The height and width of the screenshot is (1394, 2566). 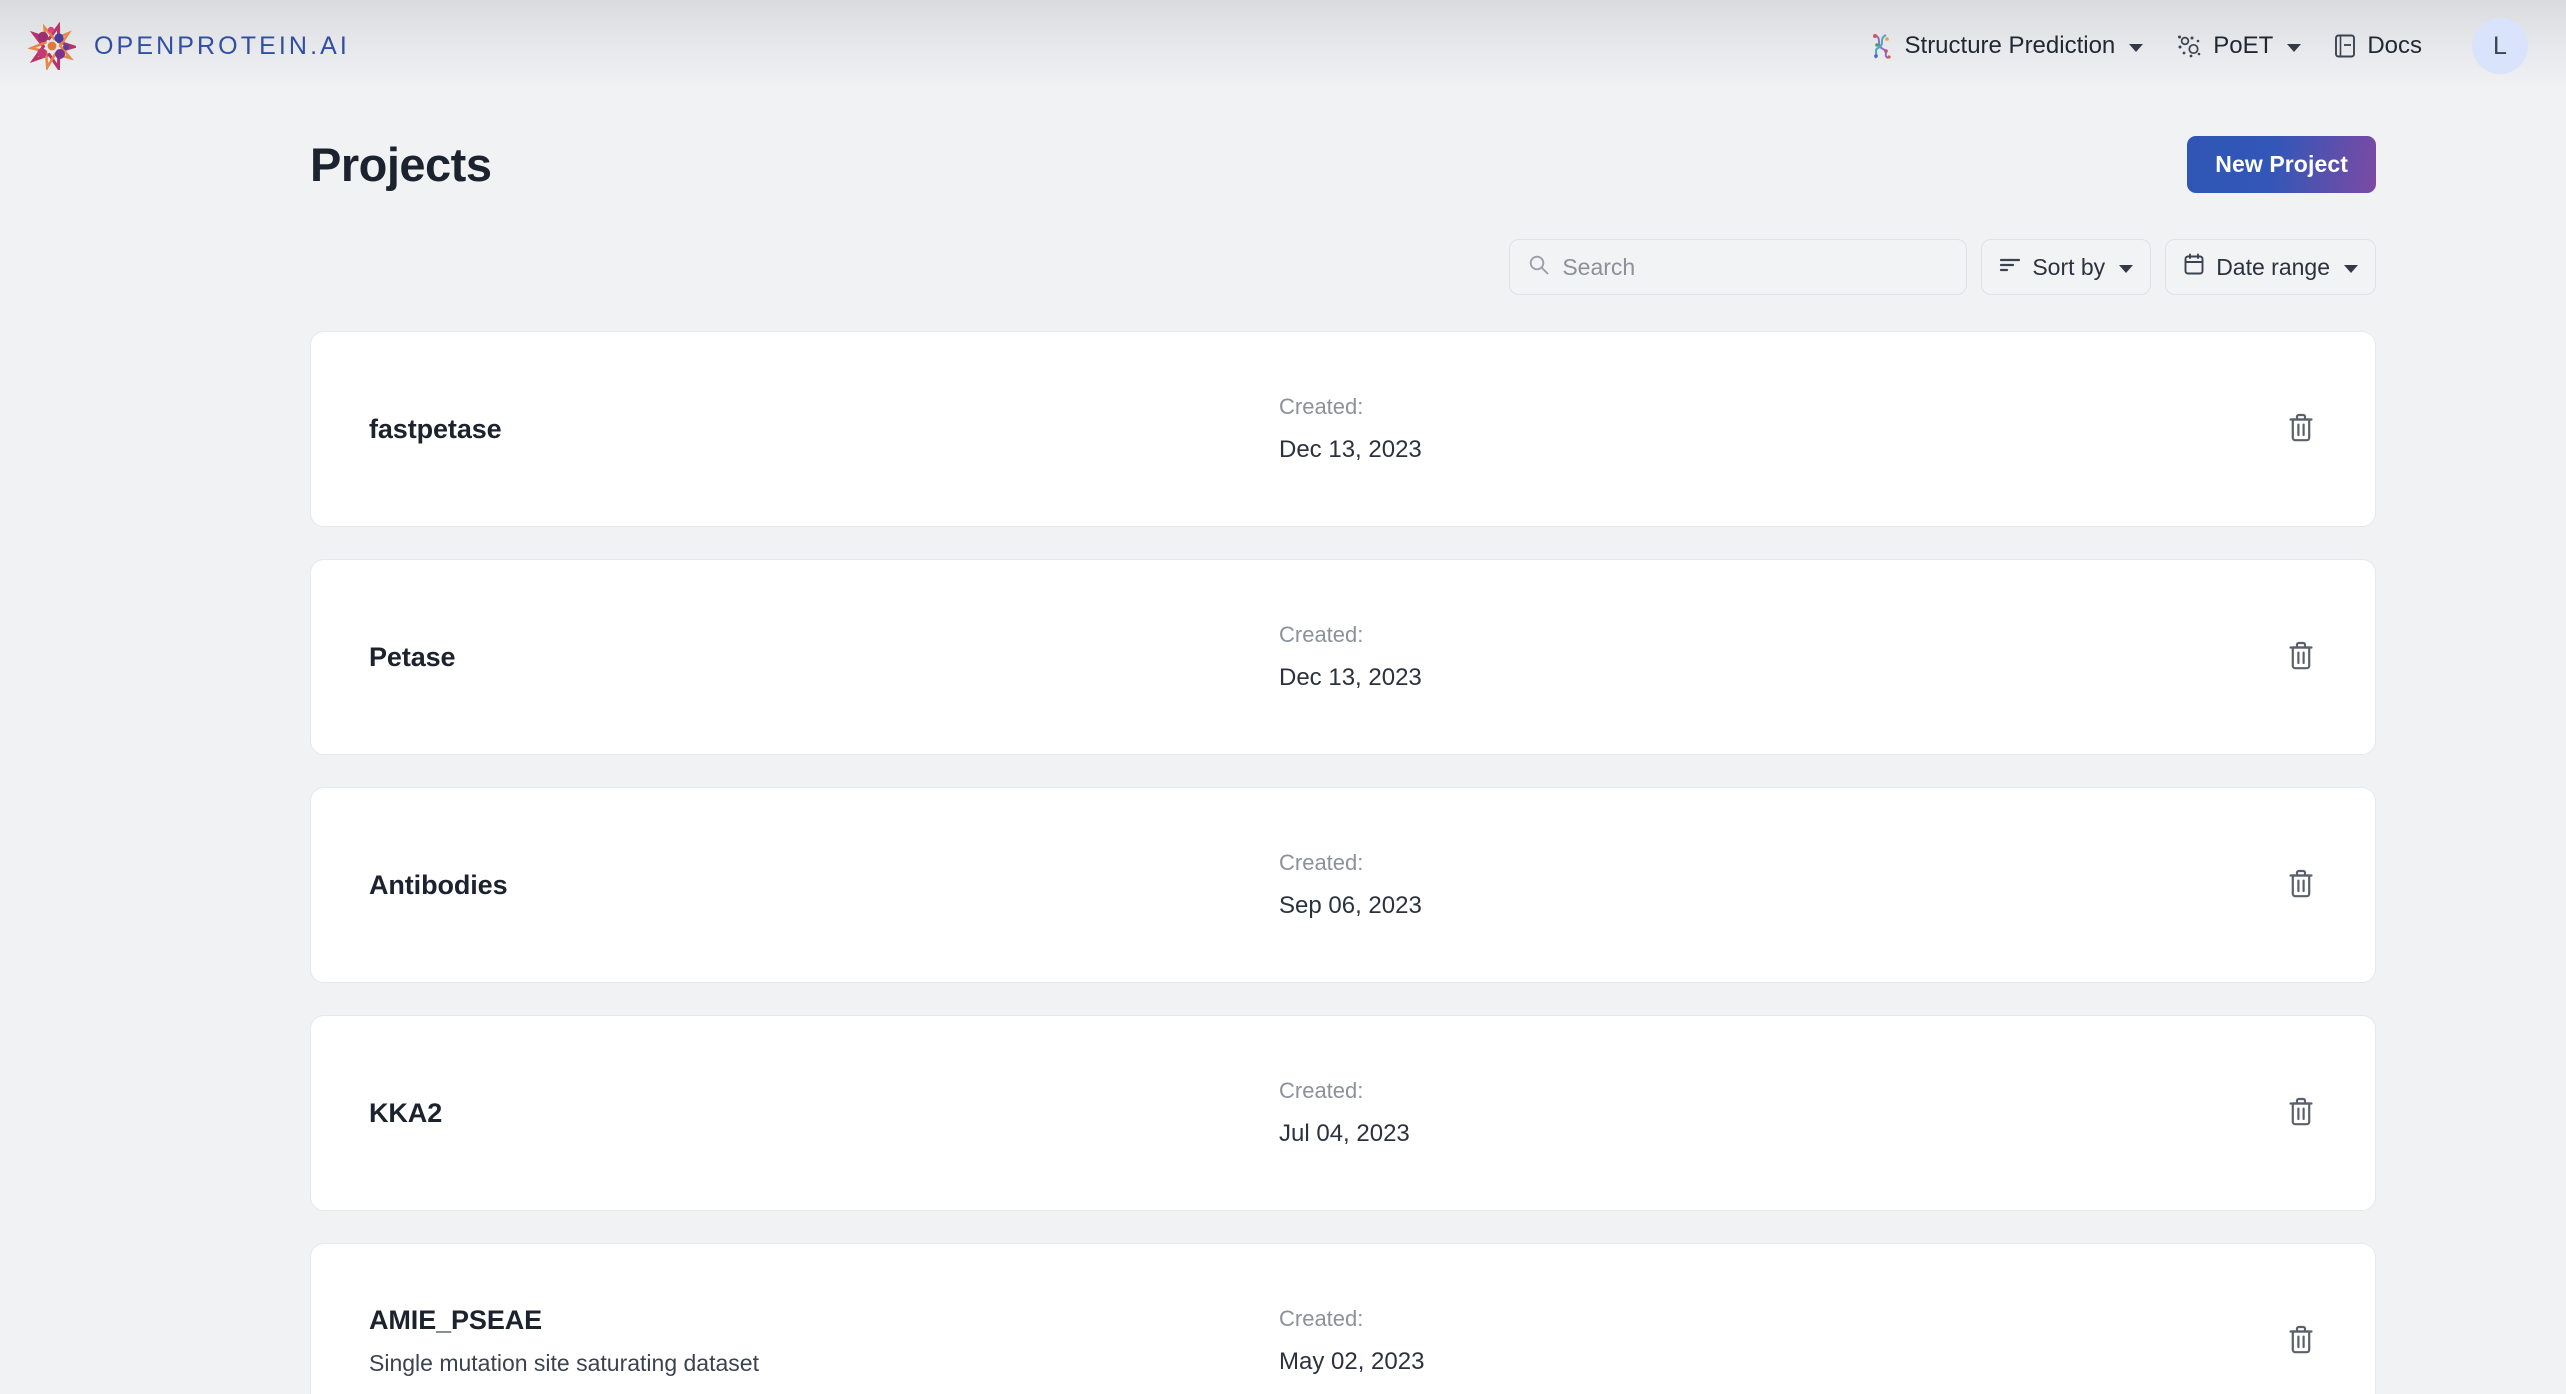 What do you see at coordinates (1350, 905) in the screenshot?
I see `created-date: Sep 06, 2023` at bounding box center [1350, 905].